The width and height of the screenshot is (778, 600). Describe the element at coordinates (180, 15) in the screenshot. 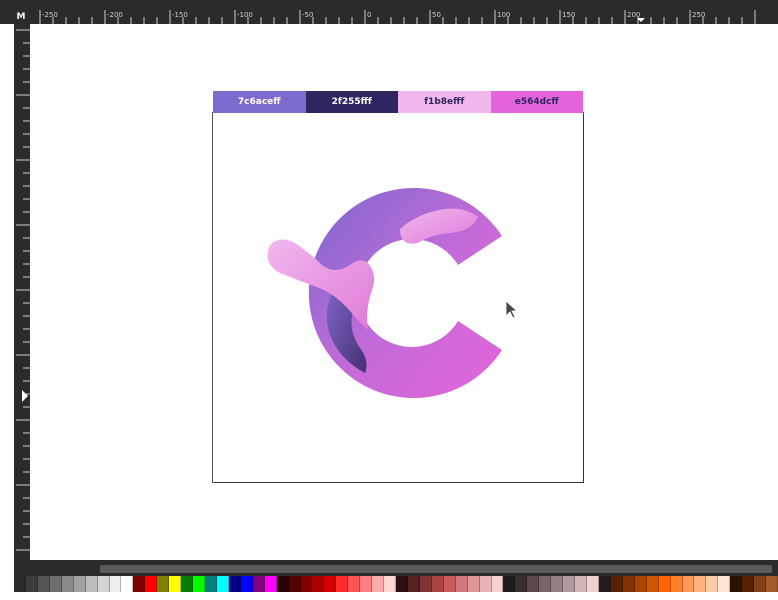

I see `ruler-label: -150` at that location.